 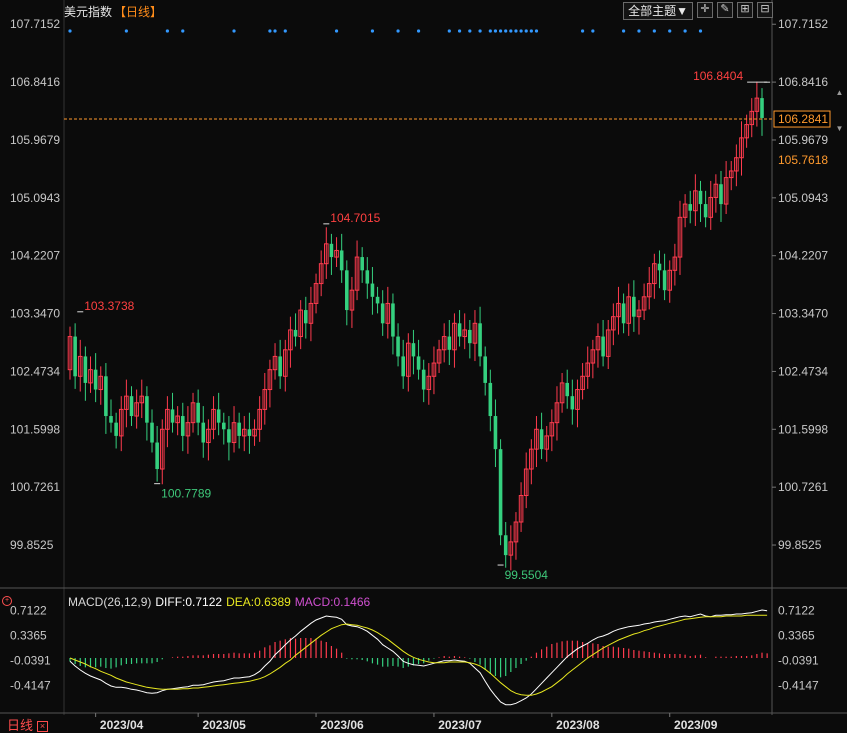 What do you see at coordinates (803, 198) in the screenshot?
I see `price-tick-right: 105.0943` at bounding box center [803, 198].